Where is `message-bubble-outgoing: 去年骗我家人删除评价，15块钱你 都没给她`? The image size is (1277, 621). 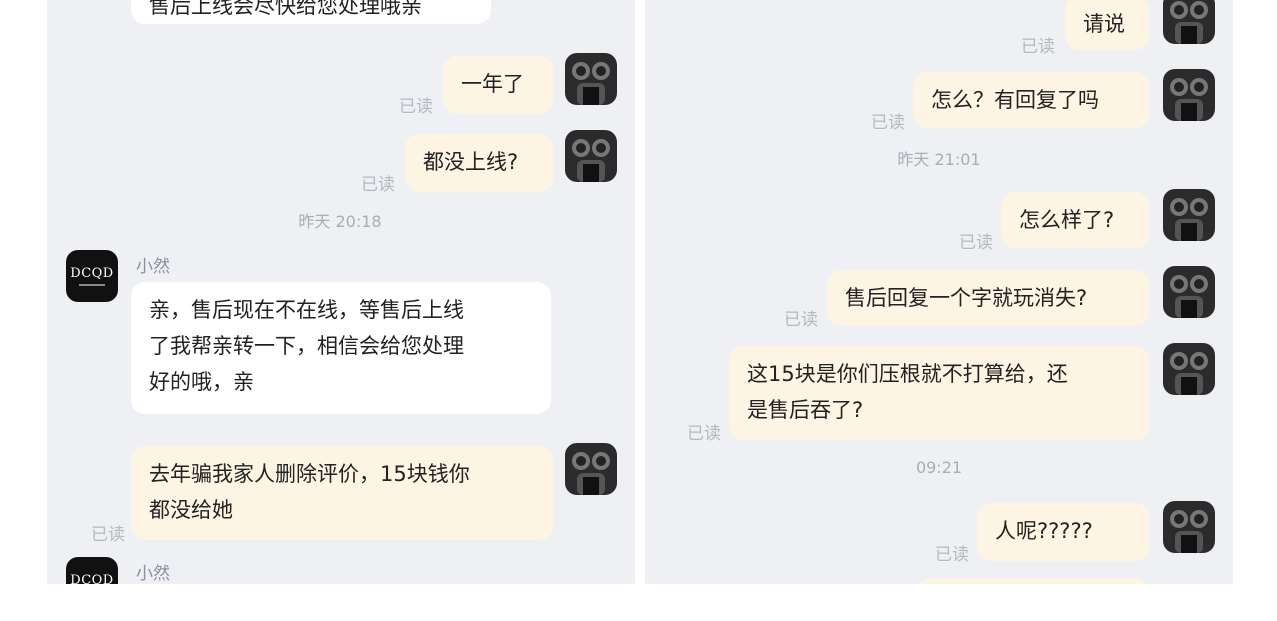
message-bubble-outgoing: 去年骗我家人删除评价，15块钱你 都没给她 is located at coordinates (342, 493).